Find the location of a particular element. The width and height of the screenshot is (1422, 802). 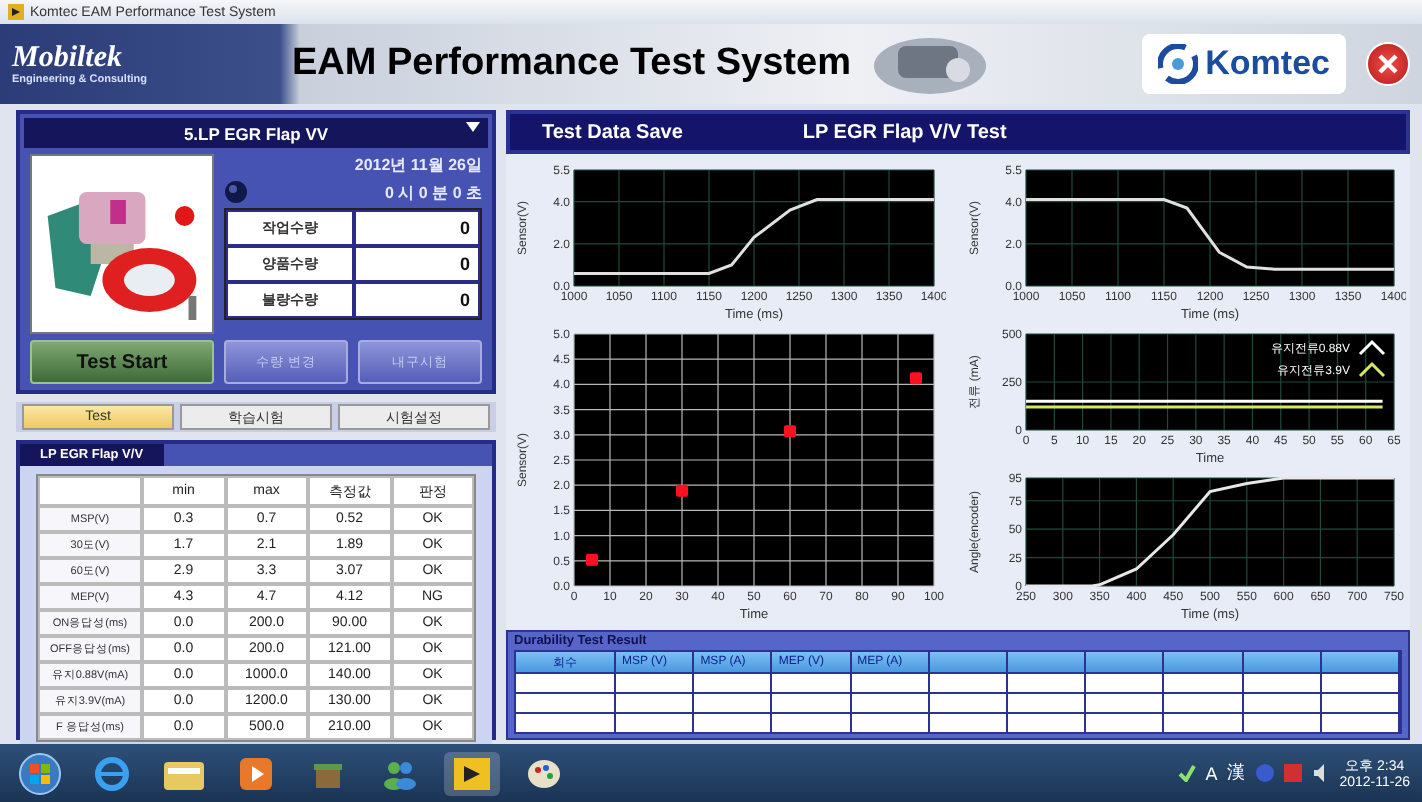

swirl-icon is located at coordinates (1177, 64).